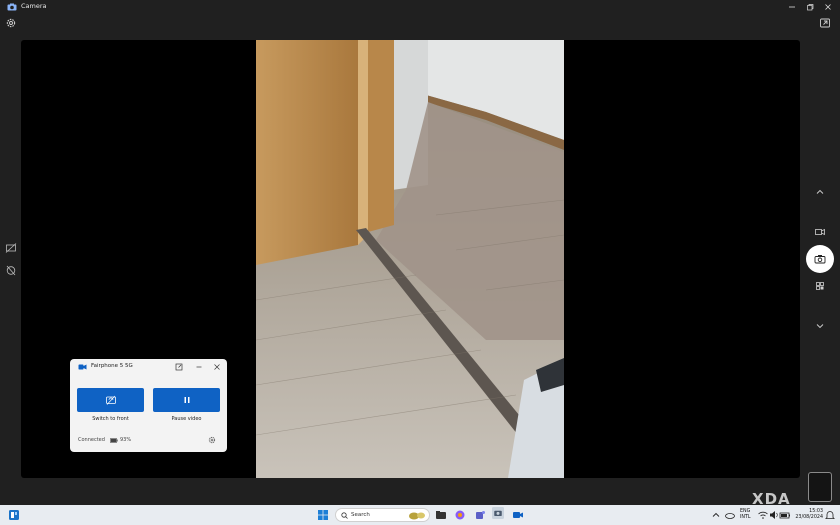 Image resolution: width=840 pixels, height=525 pixels. Describe the element at coordinates (91, 440) in the screenshot. I see `connection-status: Connected` at that location.